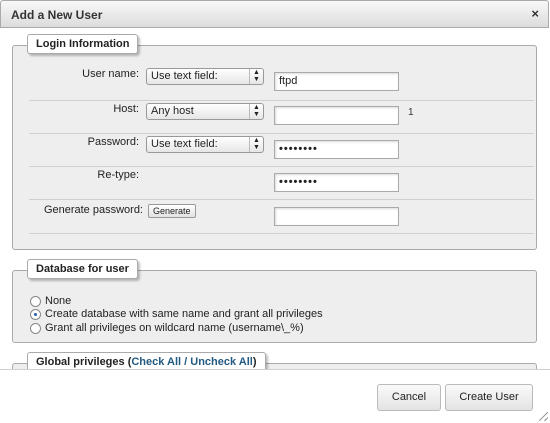 This screenshot has width=550, height=423. Describe the element at coordinates (184, 76) in the screenshot. I see `username-type-value: Use text field:` at that location.